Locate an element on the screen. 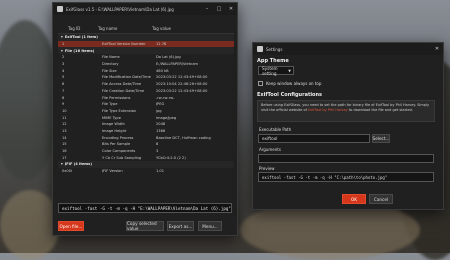  col-tag-name: Tag name is located at coordinates (125, 28).